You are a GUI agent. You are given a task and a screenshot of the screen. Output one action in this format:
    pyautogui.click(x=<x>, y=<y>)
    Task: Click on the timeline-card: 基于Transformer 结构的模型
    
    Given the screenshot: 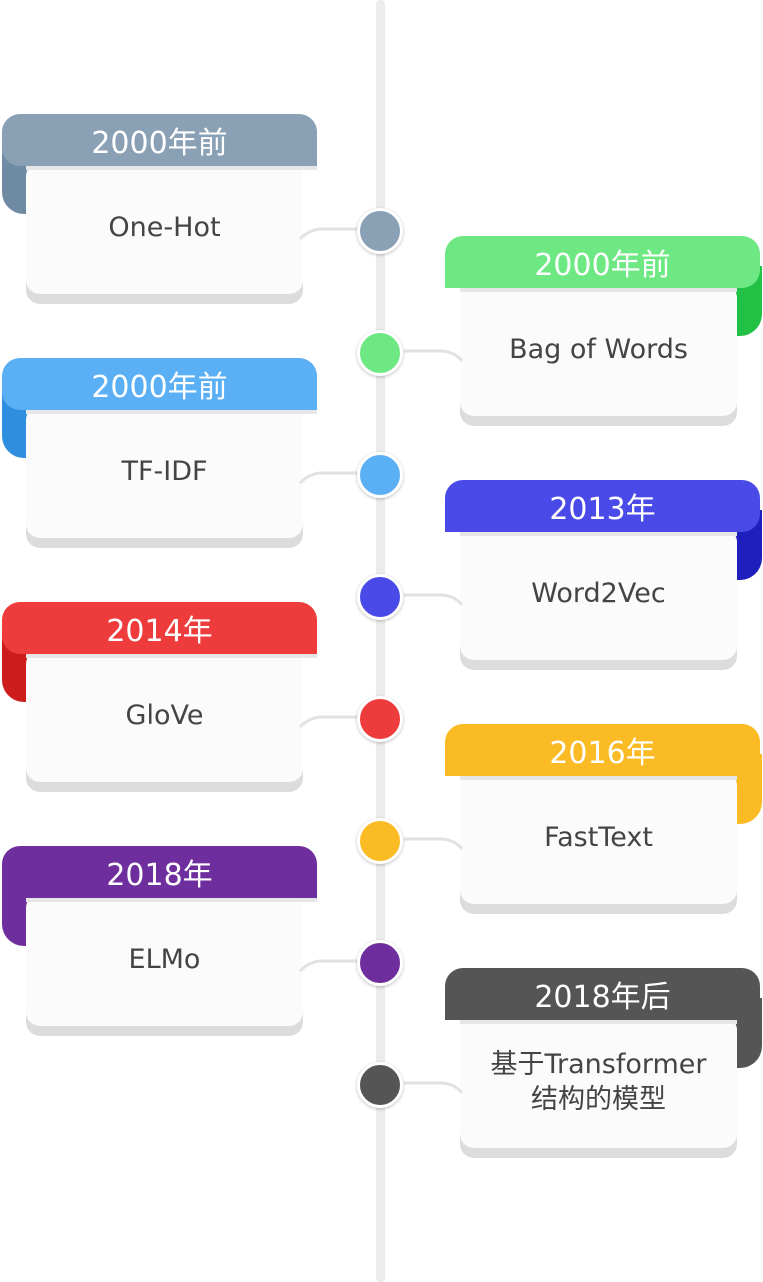 What is the action you would take?
    pyautogui.click(x=598, y=1082)
    